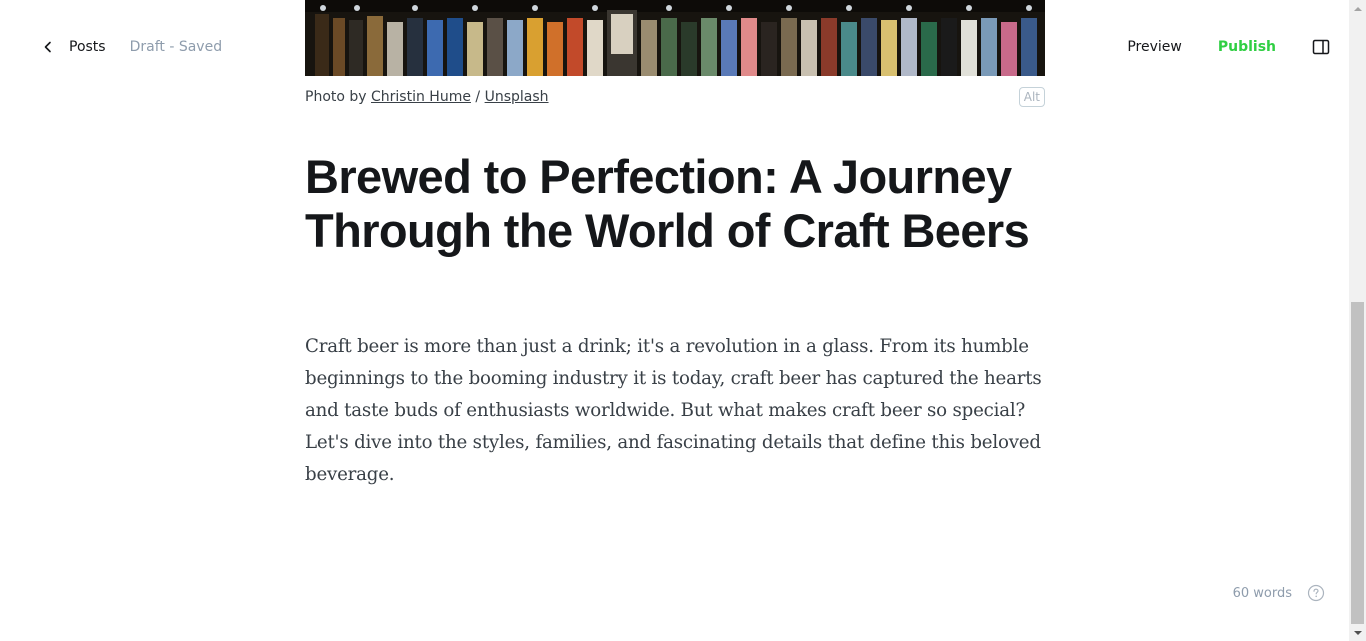 The width and height of the screenshot is (1366, 641). What do you see at coordinates (1357, 8) in the screenshot?
I see `scroll-up-arrow-icon` at bounding box center [1357, 8].